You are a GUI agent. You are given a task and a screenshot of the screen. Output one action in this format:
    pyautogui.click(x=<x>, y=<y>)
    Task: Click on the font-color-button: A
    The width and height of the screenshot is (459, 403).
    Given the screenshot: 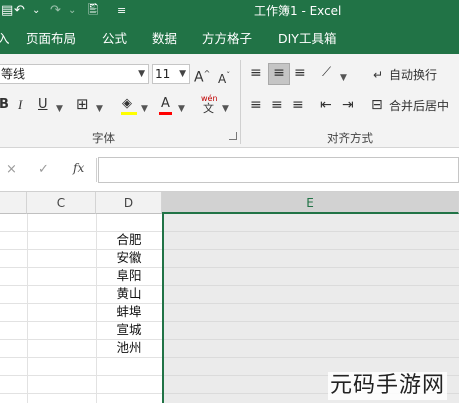 What is the action you would take?
    pyautogui.click(x=165, y=104)
    